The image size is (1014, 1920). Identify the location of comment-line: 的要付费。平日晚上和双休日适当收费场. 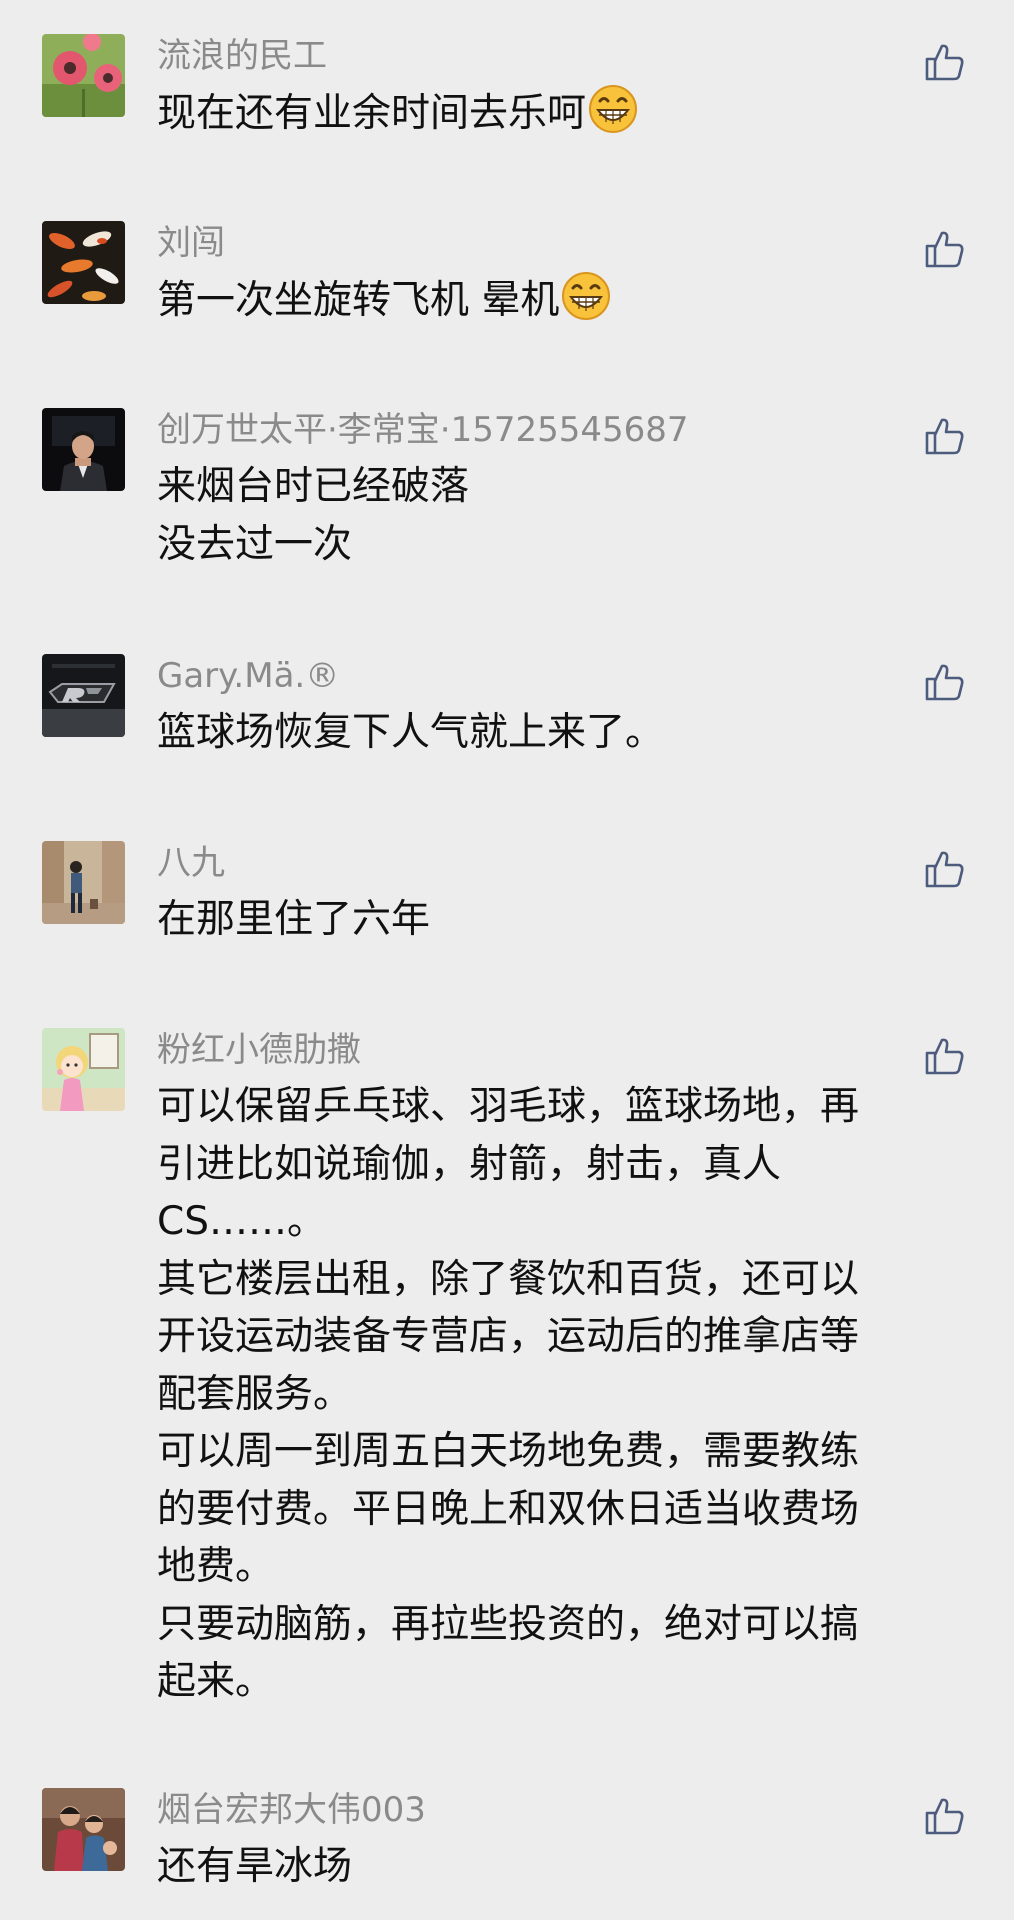
(508, 1509).